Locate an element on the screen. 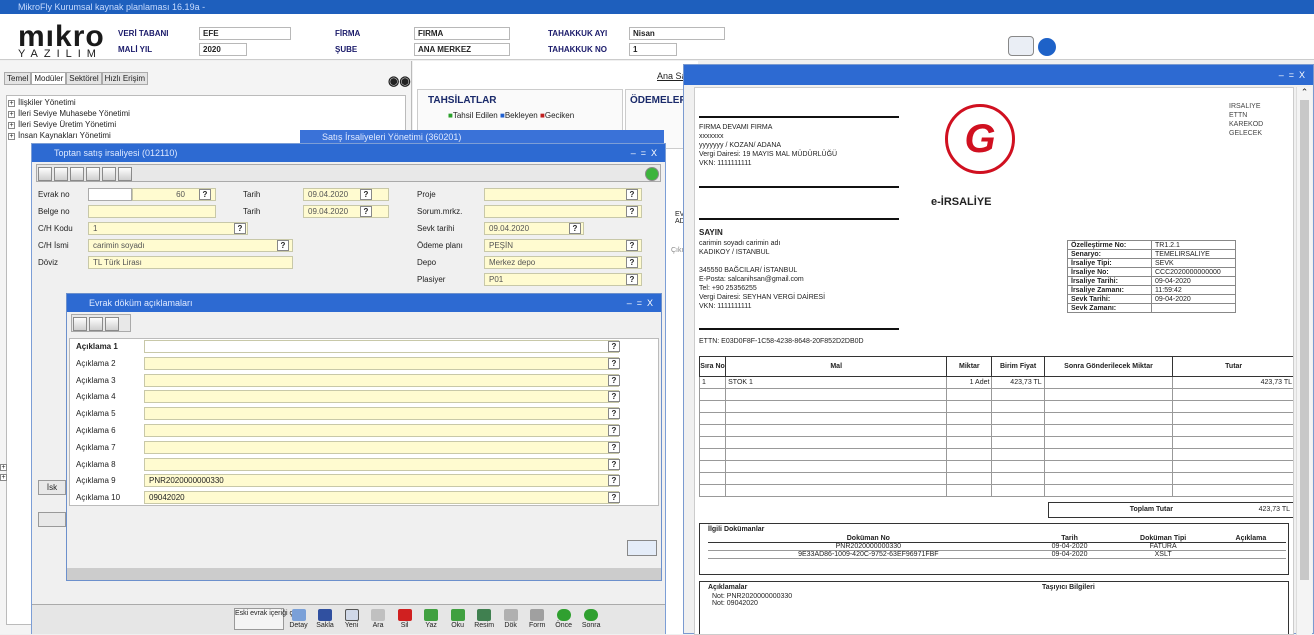 This screenshot has height=635, width=1314. scrollbar: ⌃ is located at coordinates (1304, 361).